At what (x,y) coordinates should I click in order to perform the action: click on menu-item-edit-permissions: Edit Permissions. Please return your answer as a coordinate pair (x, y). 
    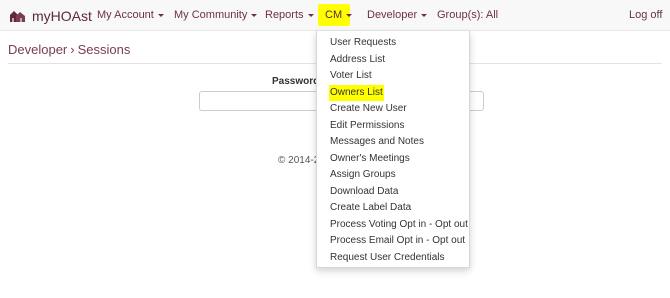
    Looking at the image, I should click on (367, 126).